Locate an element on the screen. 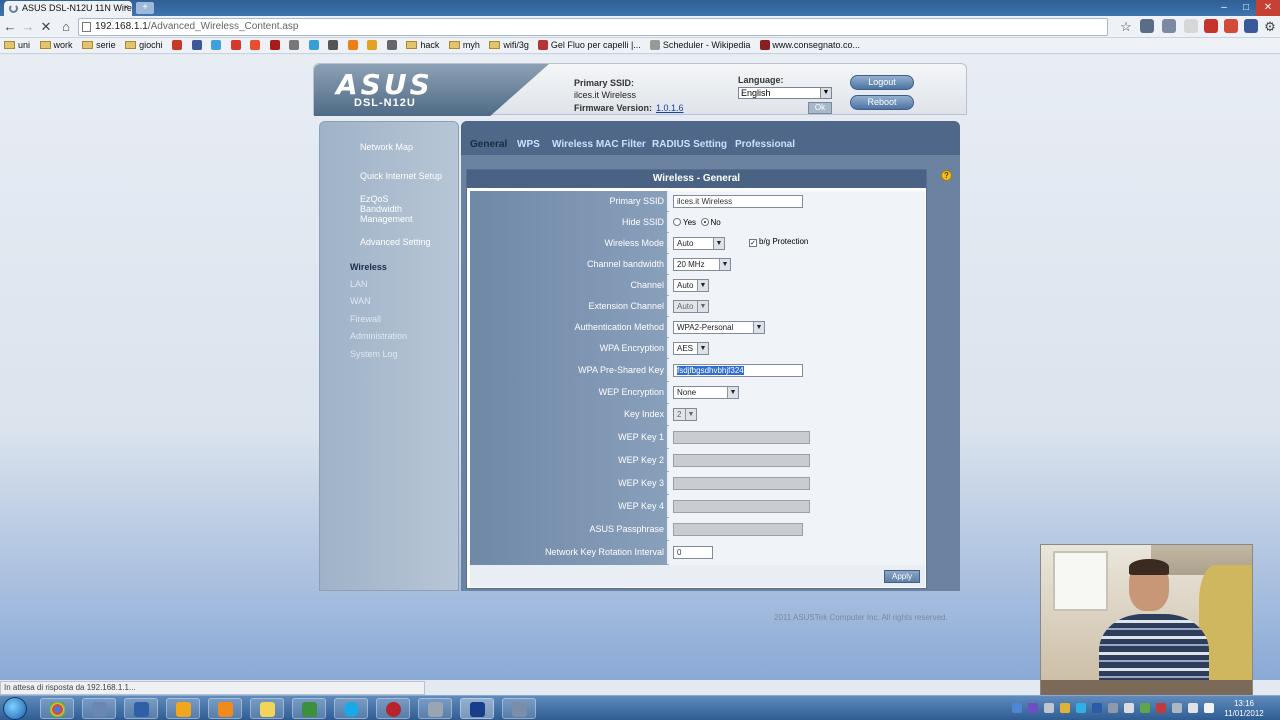 The image size is (1280, 720). taskbar-app-active is located at coordinates (477, 708).